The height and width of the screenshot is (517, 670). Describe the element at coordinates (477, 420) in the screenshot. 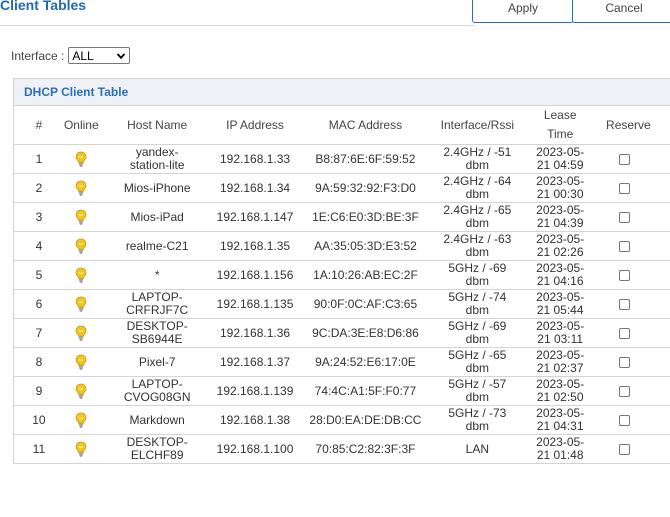

I see `interface-rssi: 5GHz / -73 dbm` at that location.